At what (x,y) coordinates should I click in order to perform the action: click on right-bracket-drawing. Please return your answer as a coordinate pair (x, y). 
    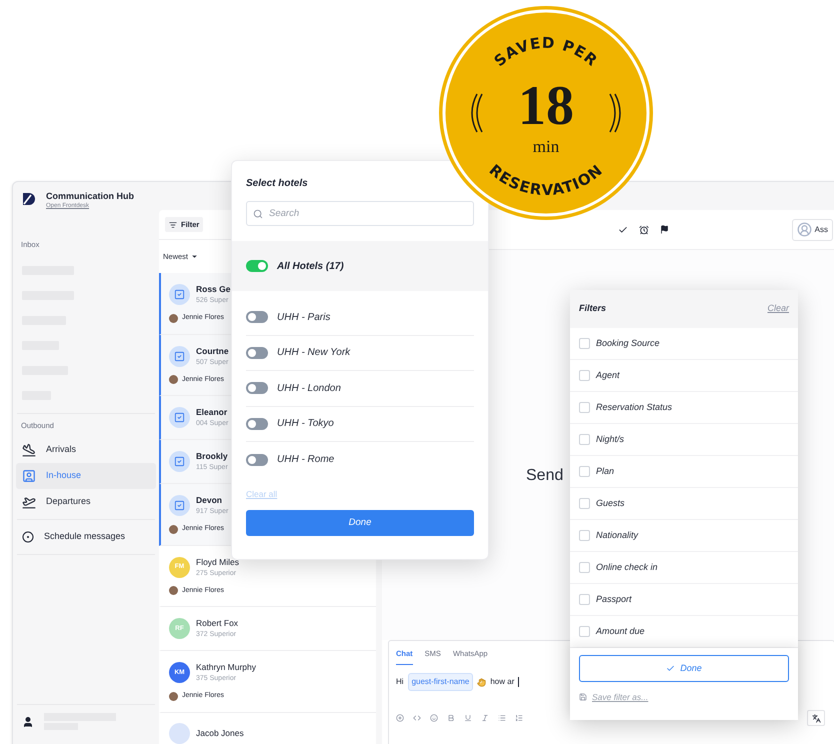
    Looking at the image, I should click on (615, 113).